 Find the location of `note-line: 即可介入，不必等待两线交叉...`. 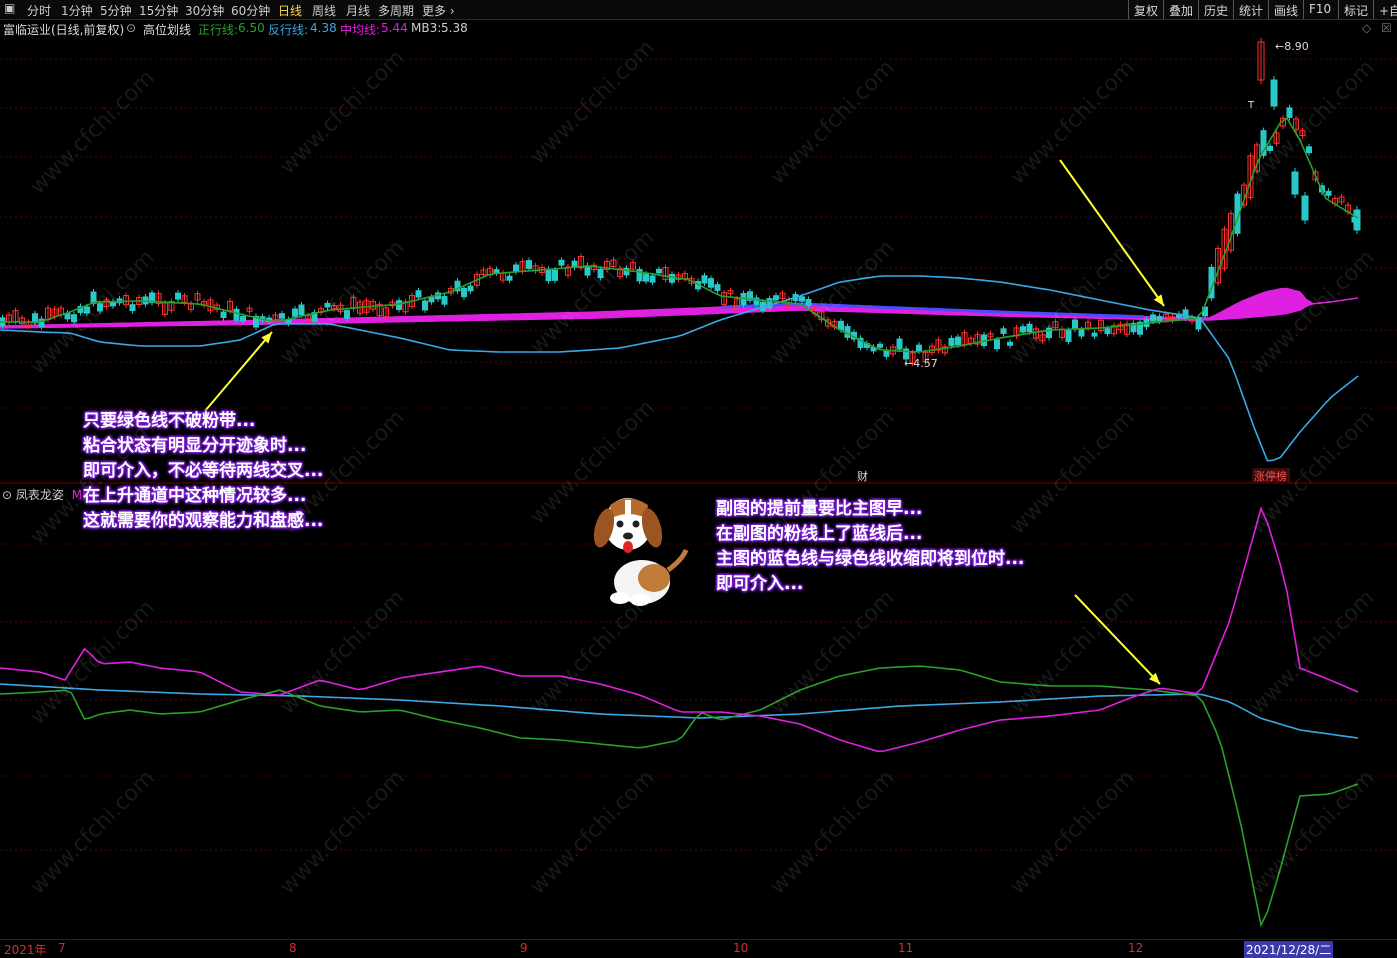

note-line: 即可介入，不必等待两线交叉... is located at coordinates (203, 471).